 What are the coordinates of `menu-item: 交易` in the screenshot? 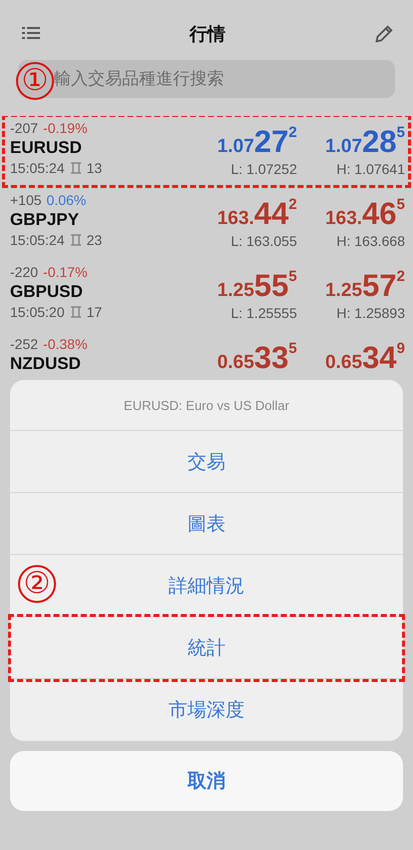 It's located at (206, 462).